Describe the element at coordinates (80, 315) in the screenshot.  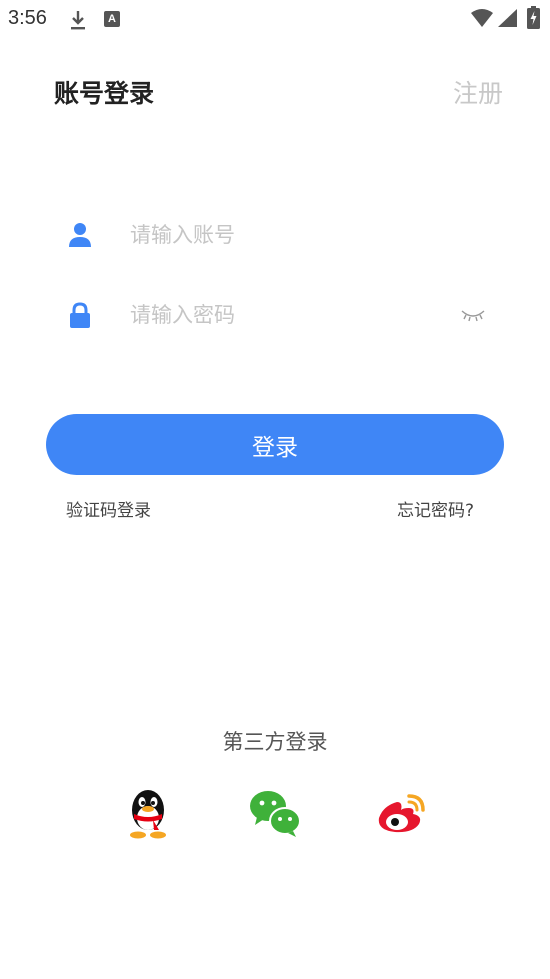
I see `lock-icon` at that location.